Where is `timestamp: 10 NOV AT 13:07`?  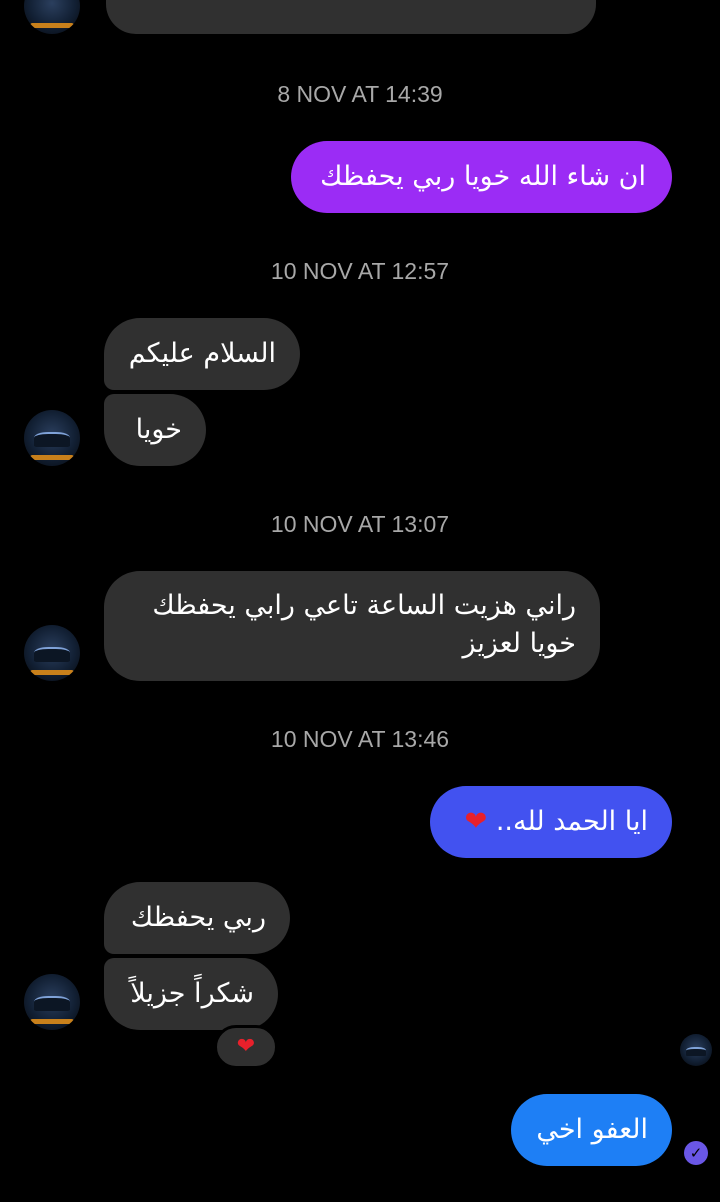 timestamp: 10 NOV AT 13:07 is located at coordinates (360, 524).